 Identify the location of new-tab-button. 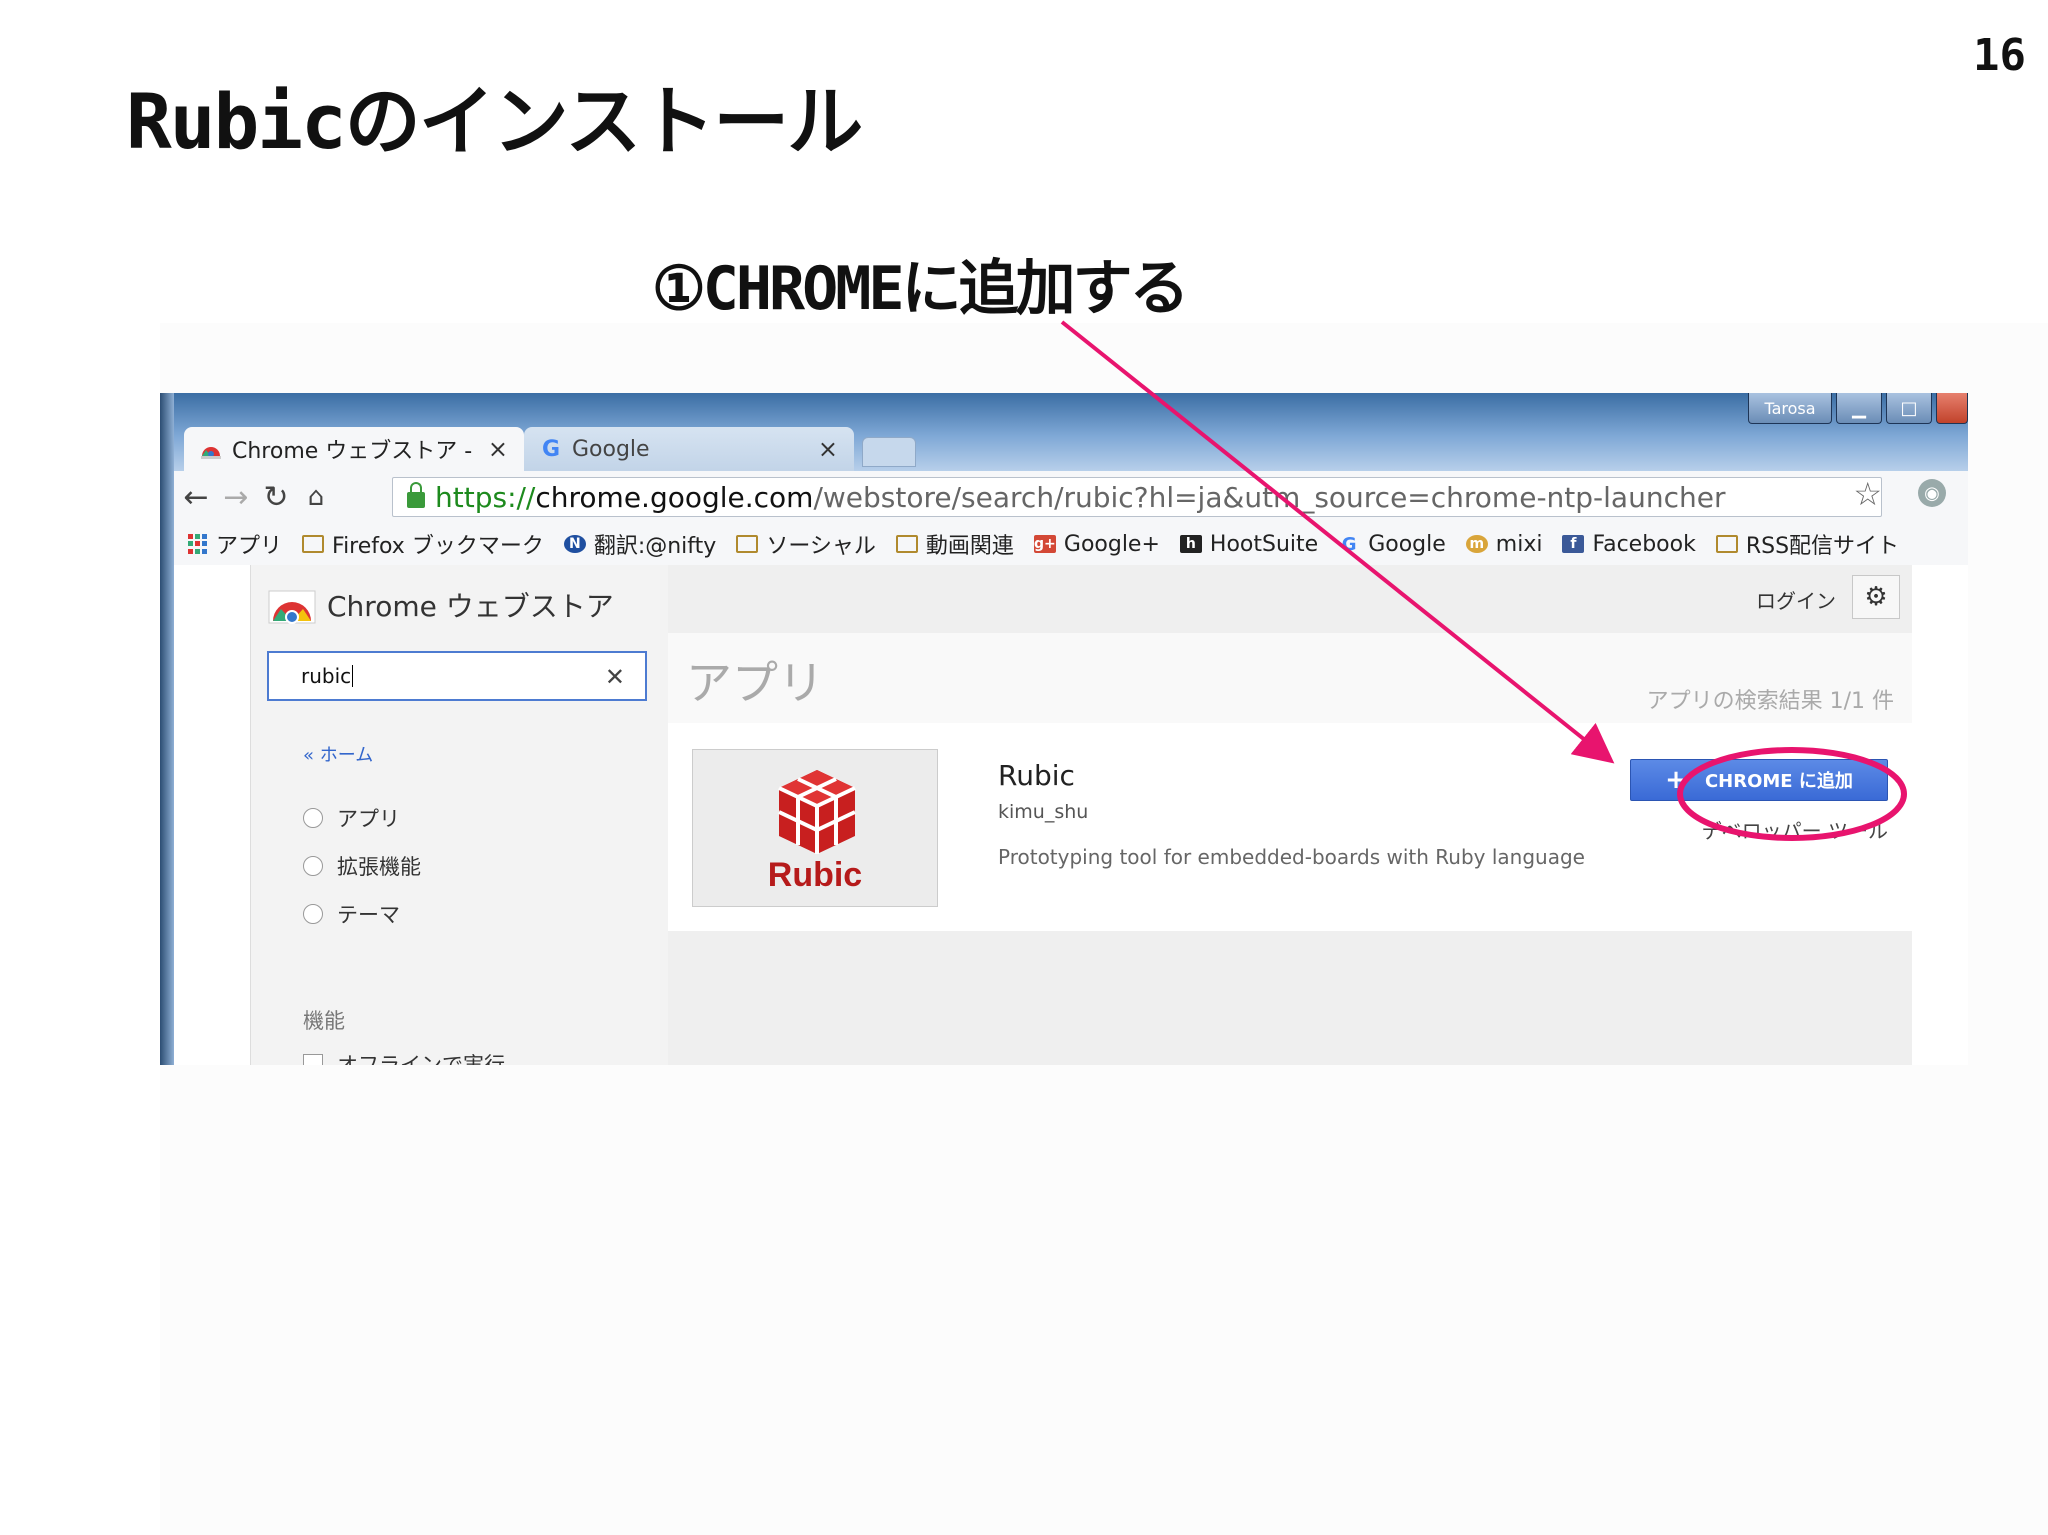
(889, 452).